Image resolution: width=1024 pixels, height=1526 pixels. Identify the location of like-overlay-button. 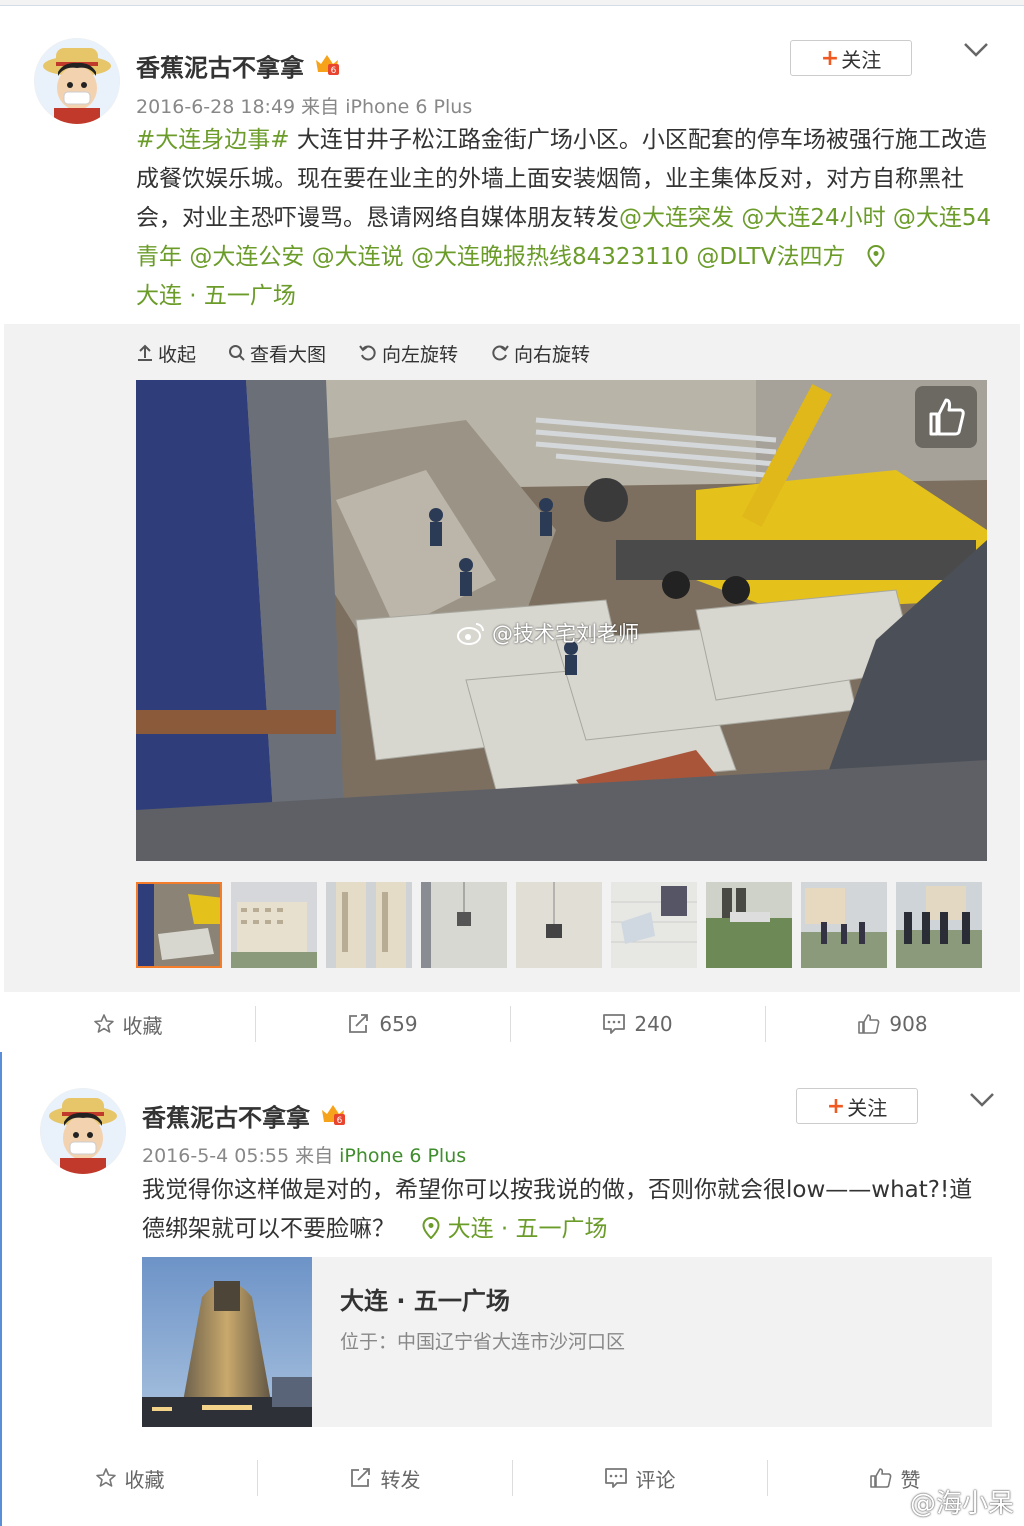
(946, 417).